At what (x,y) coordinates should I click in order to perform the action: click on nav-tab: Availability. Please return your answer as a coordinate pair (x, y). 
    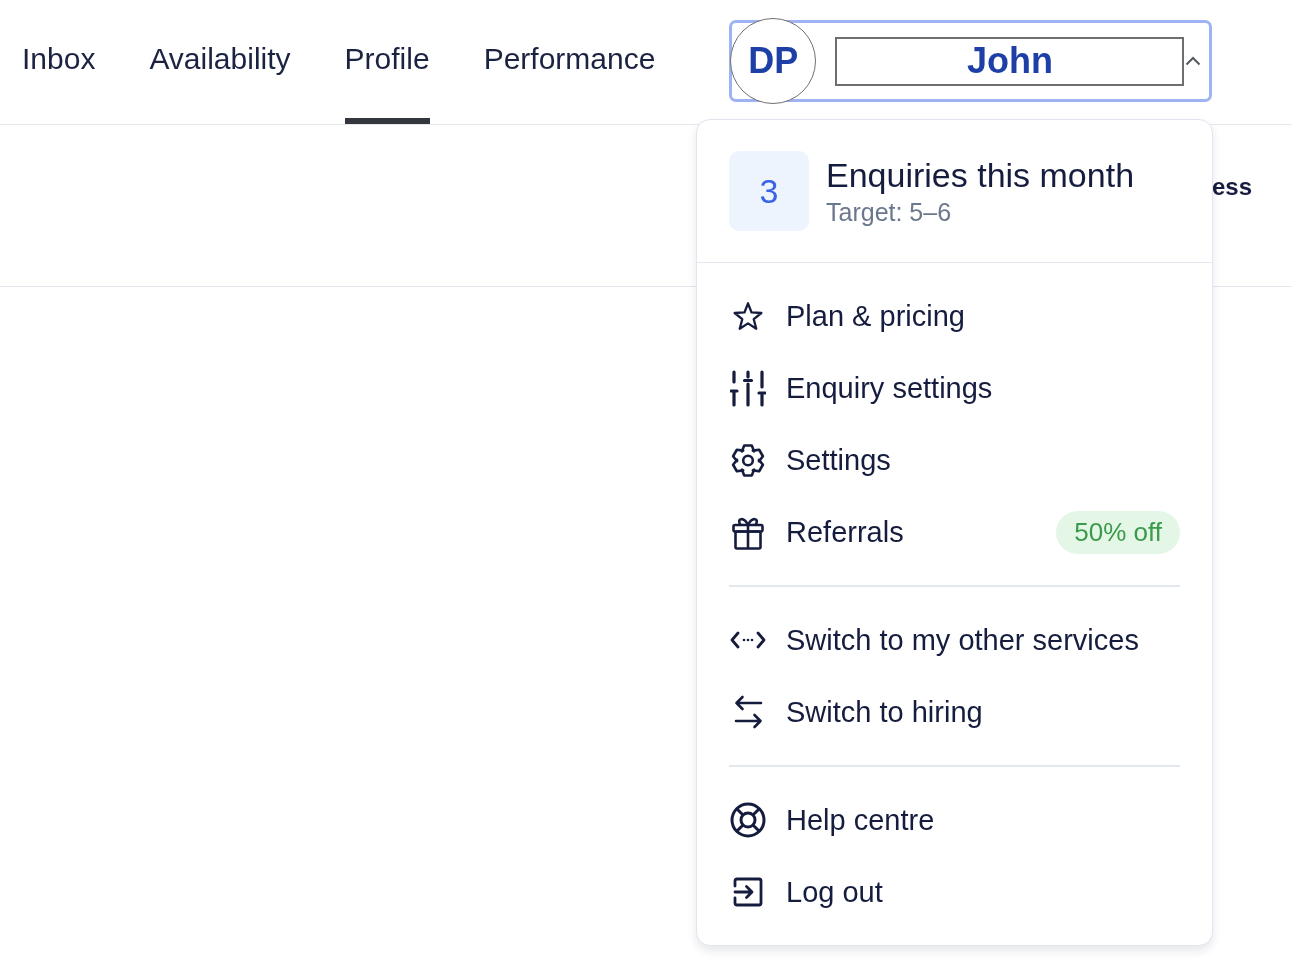
    Looking at the image, I should click on (220, 62).